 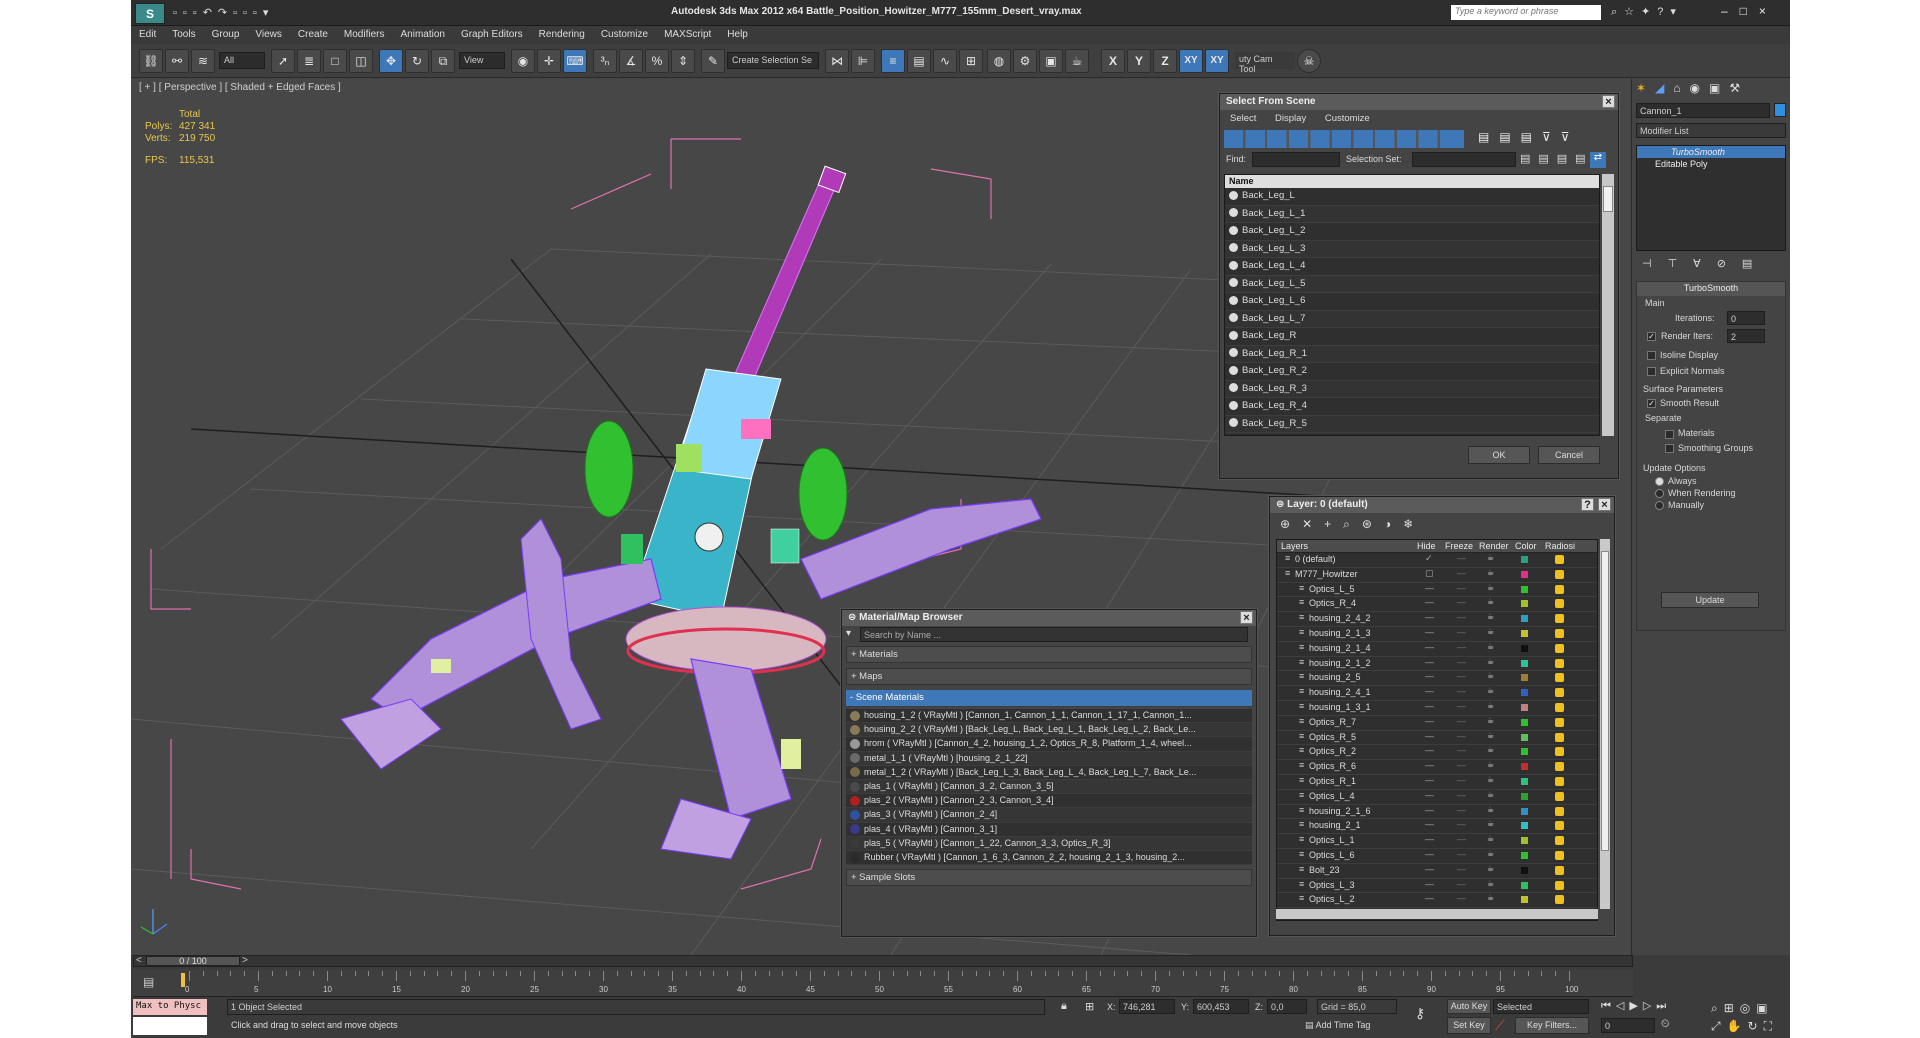 What do you see at coordinates (309, 61) in the screenshot?
I see `select-by-name-icon: ≣` at bounding box center [309, 61].